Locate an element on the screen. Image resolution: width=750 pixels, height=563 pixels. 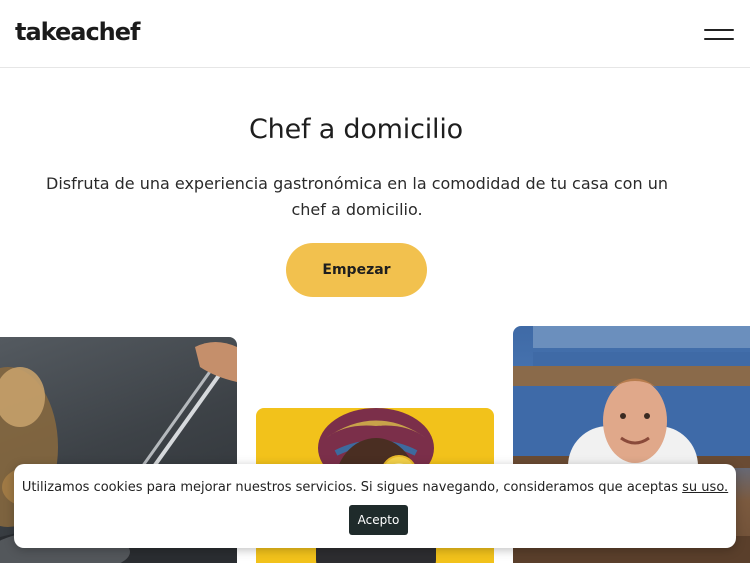
takeachef-logo: takeachef is located at coordinates (77, 32).